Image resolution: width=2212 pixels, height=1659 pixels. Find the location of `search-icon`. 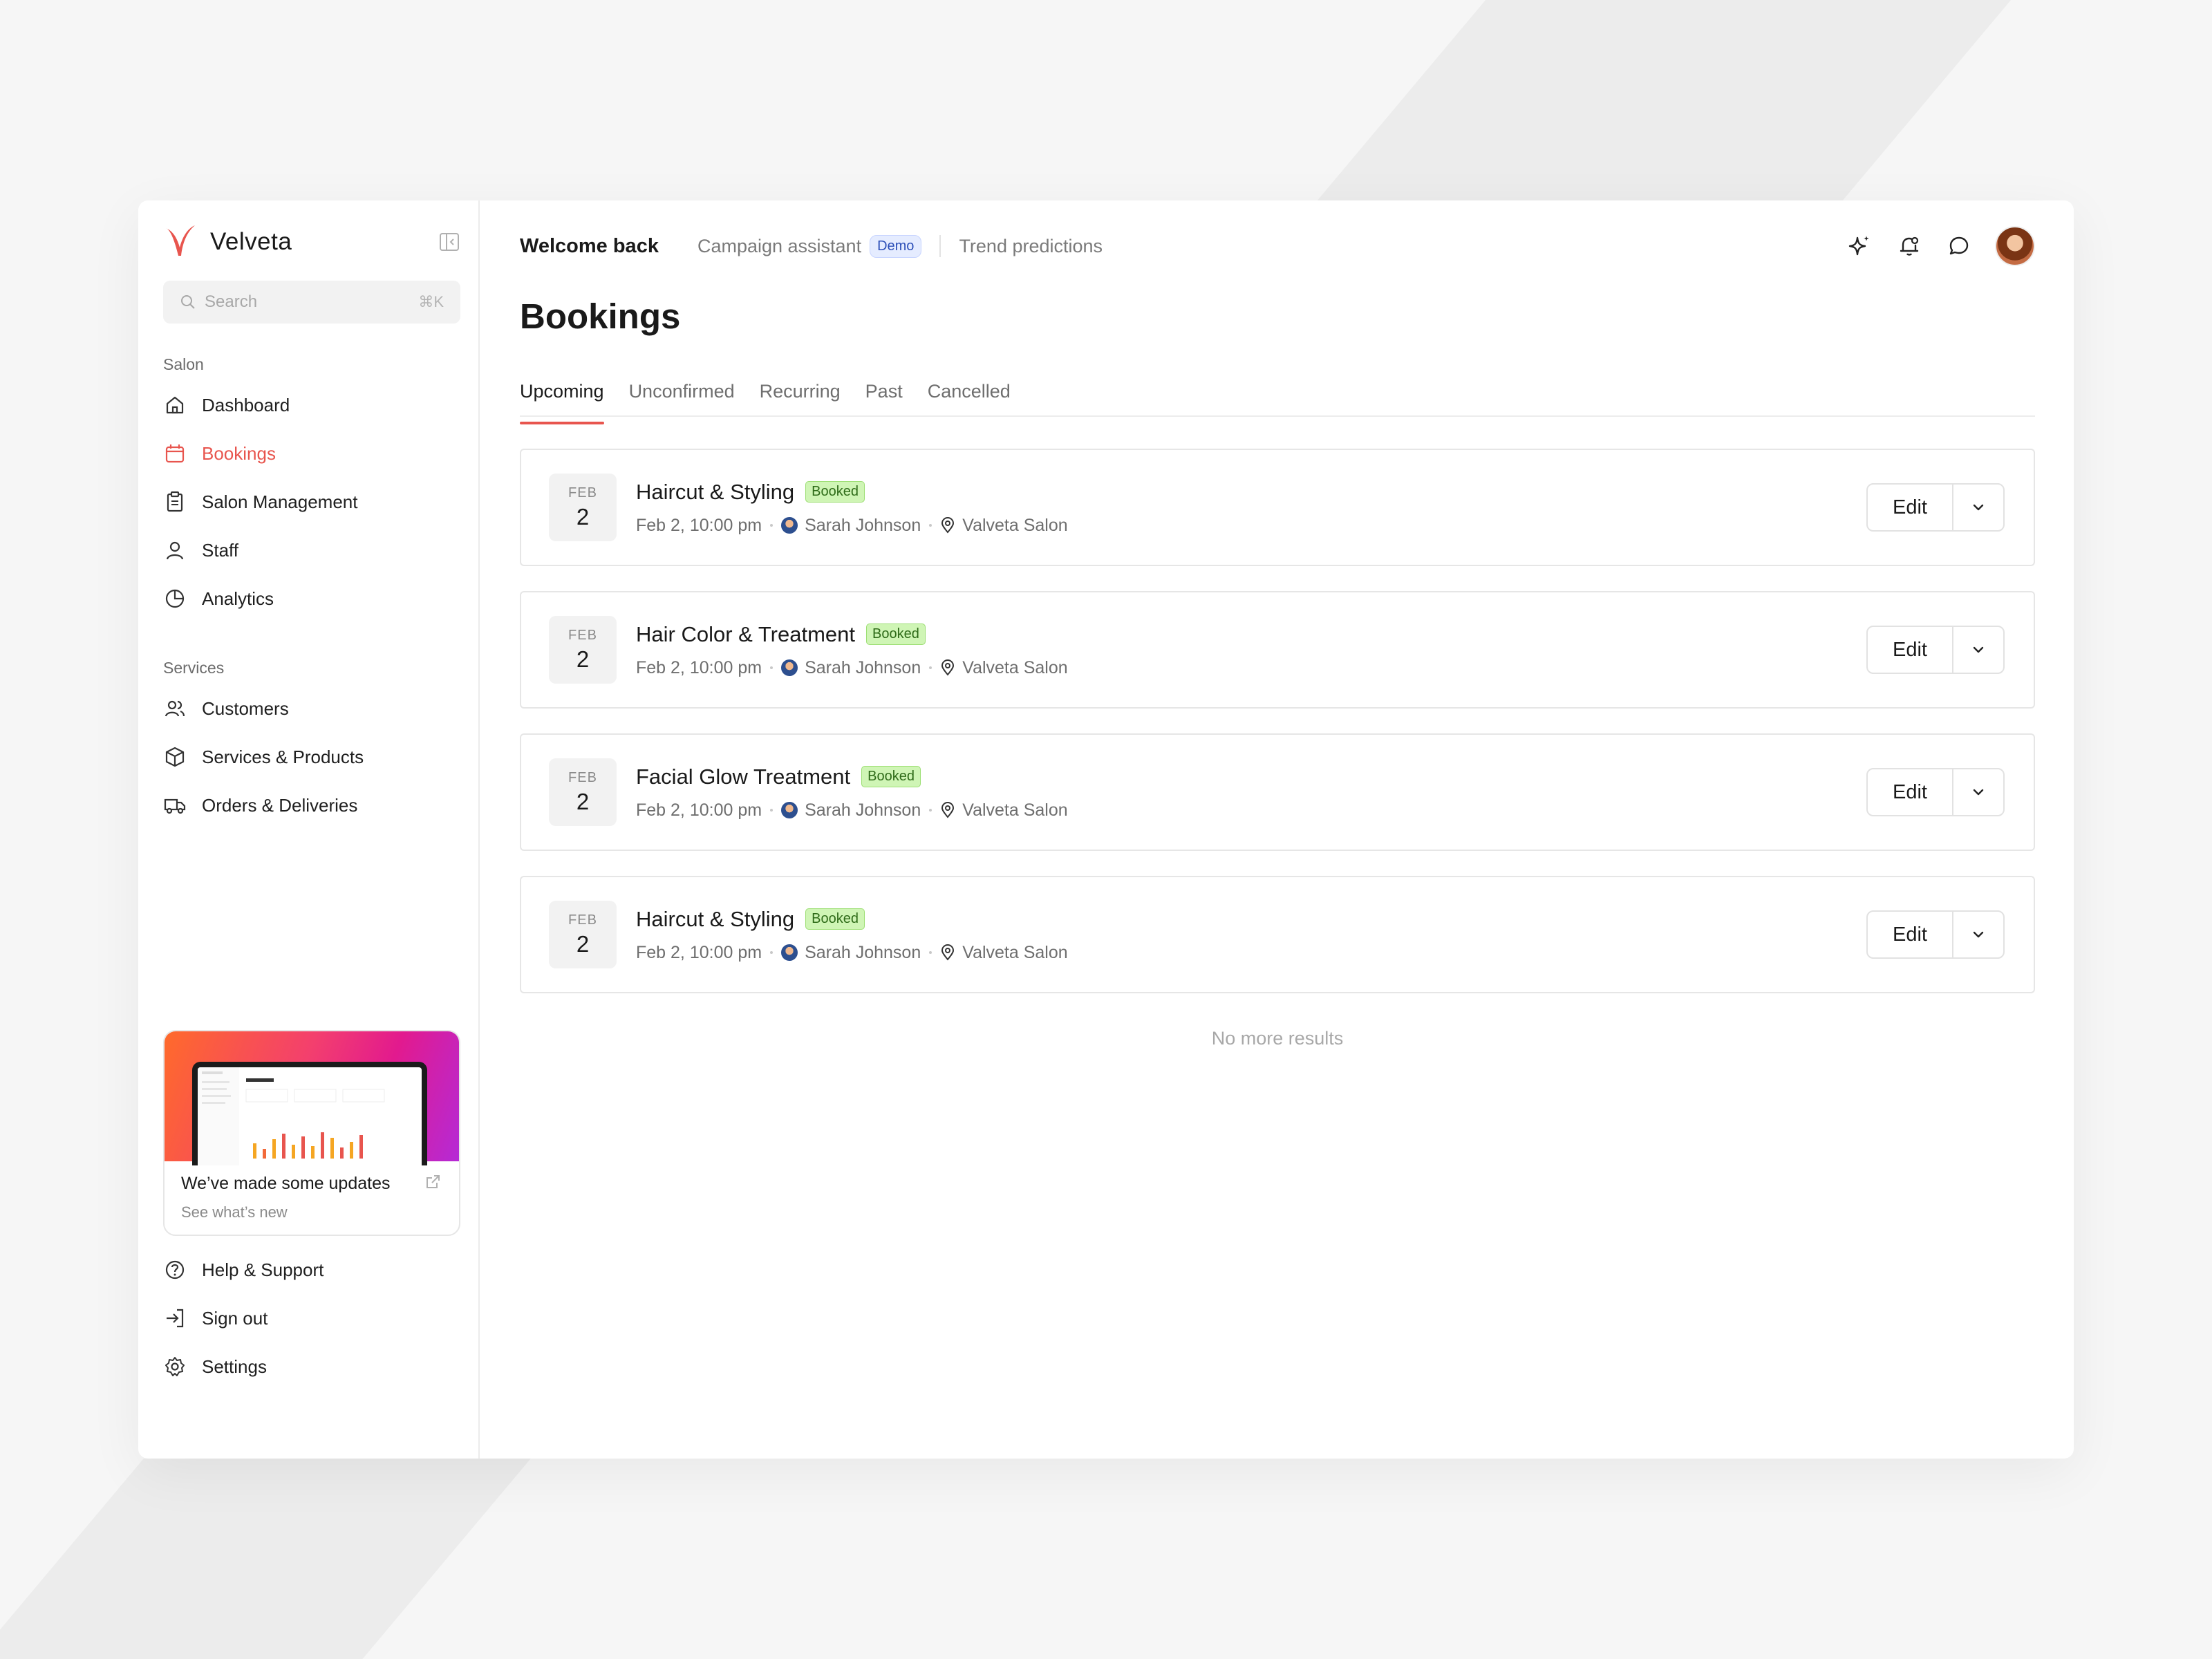

search-icon is located at coordinates (188, 302).